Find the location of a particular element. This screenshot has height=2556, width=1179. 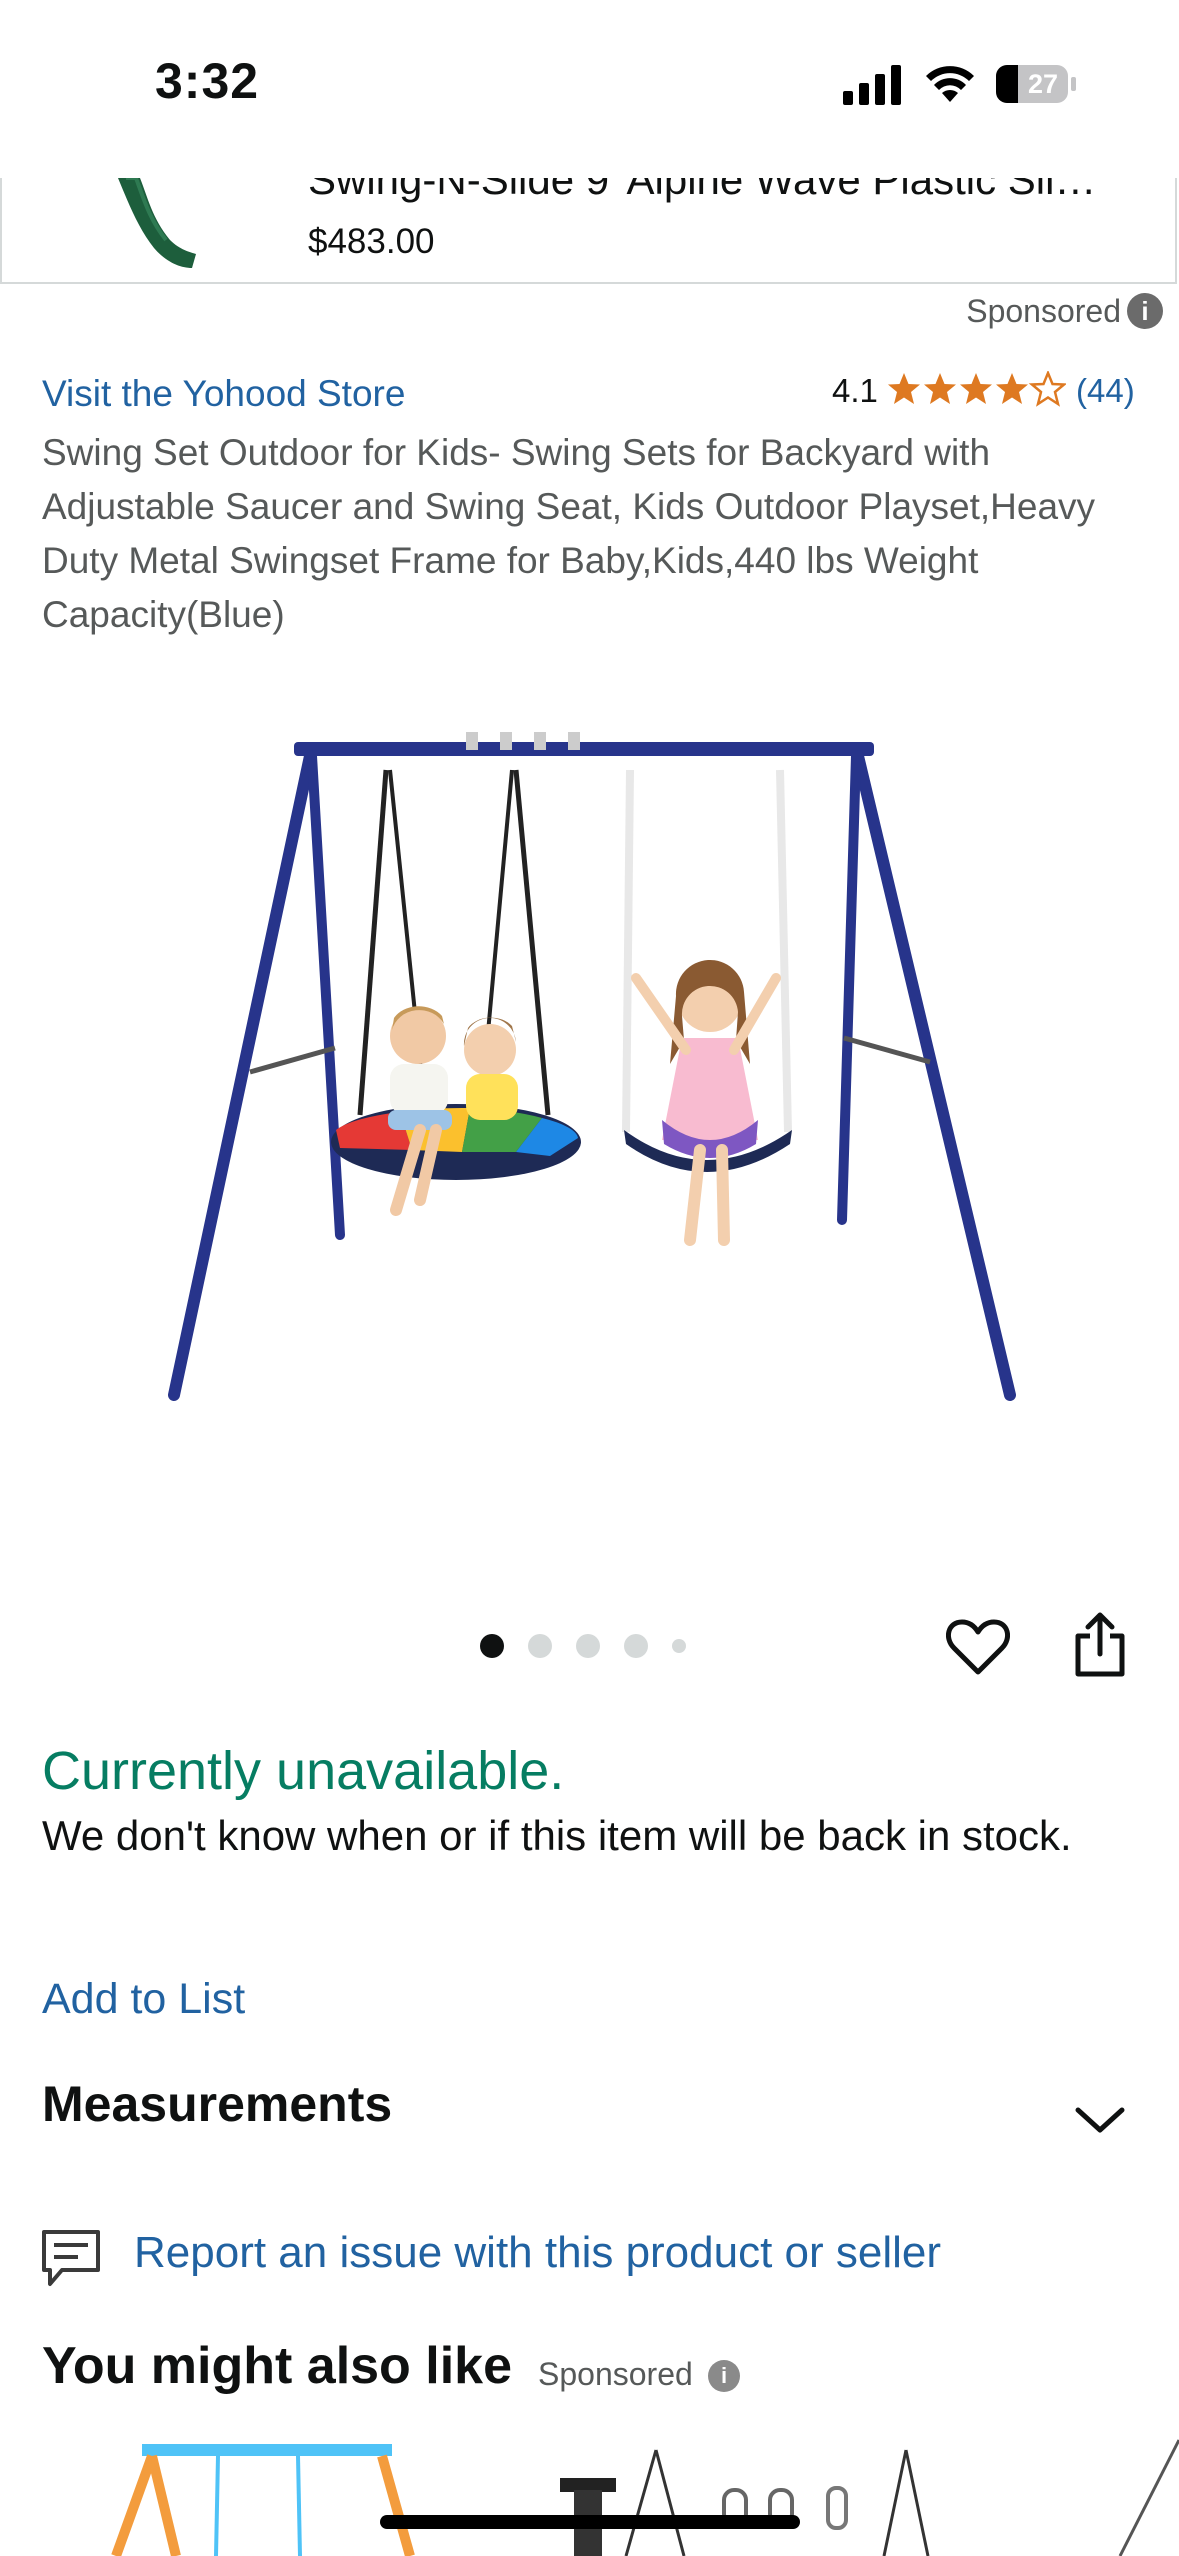

chevron-down-icon is located at coordinates (1100, 2121).